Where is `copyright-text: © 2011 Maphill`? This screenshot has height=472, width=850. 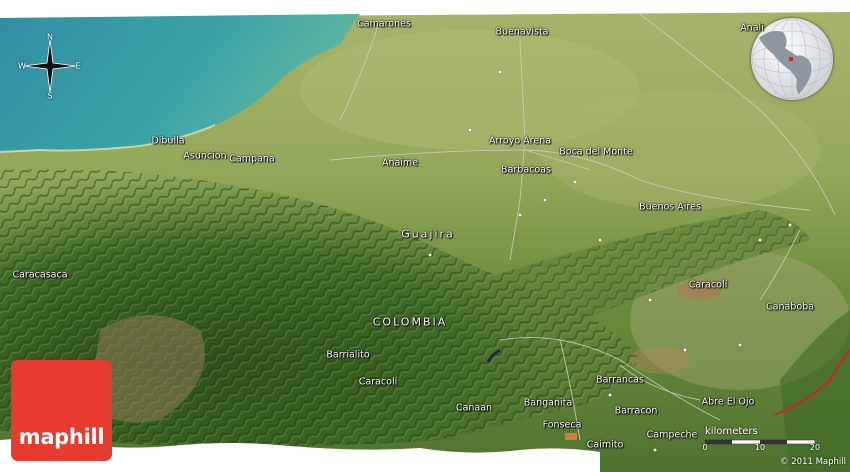
copyright-text: © 2011 Maphill is located at coordinates (813, 462).